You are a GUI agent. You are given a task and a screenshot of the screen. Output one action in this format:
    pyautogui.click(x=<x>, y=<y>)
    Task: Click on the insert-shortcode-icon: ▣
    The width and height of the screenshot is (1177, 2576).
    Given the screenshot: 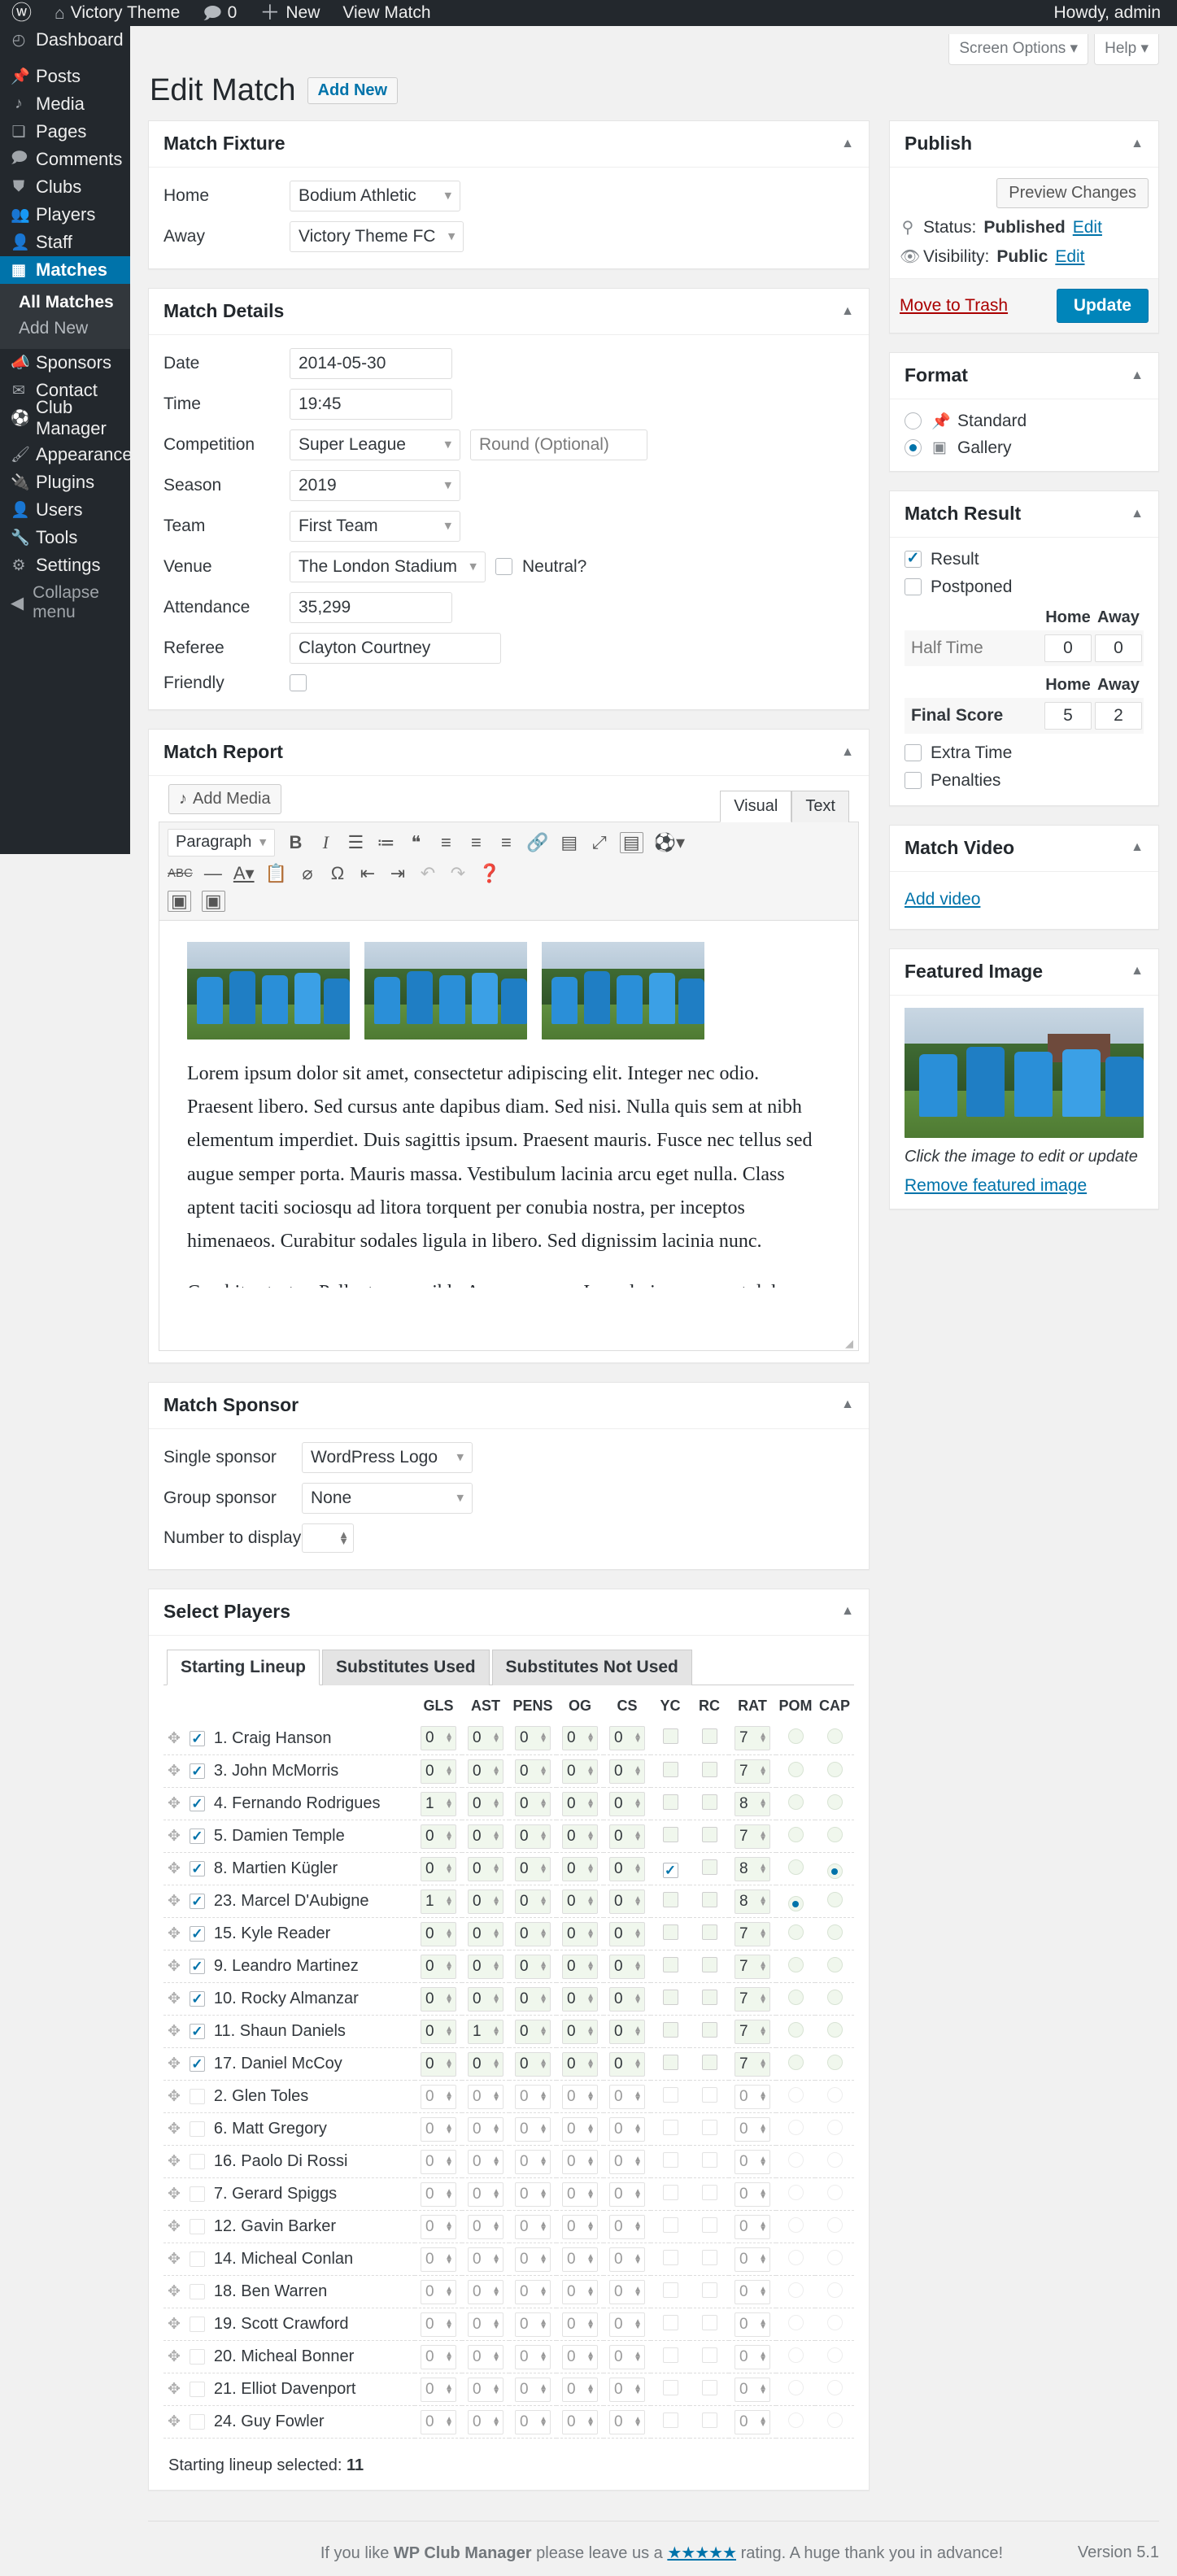 What is the action you would take?
    pyautogui.click(x=179, y=901)
    